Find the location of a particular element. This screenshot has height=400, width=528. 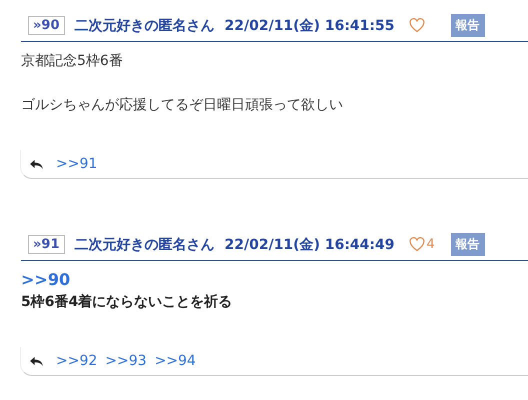

reply-link: >>94 is located at coordinates (175, 361).